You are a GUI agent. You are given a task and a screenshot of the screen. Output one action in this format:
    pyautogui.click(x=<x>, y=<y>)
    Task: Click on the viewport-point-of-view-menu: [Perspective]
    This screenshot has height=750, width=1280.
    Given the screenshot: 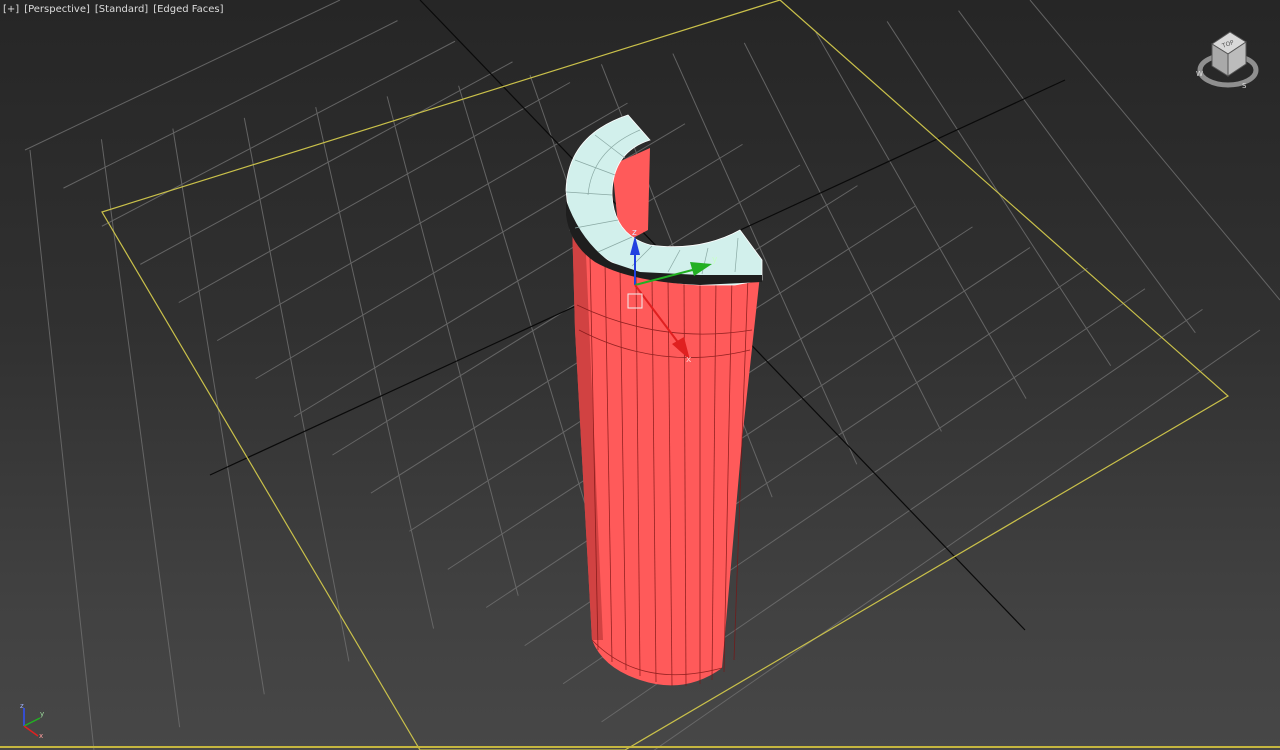 What is the action you would take?
    pyautogui.click(x=57, y=11)
    